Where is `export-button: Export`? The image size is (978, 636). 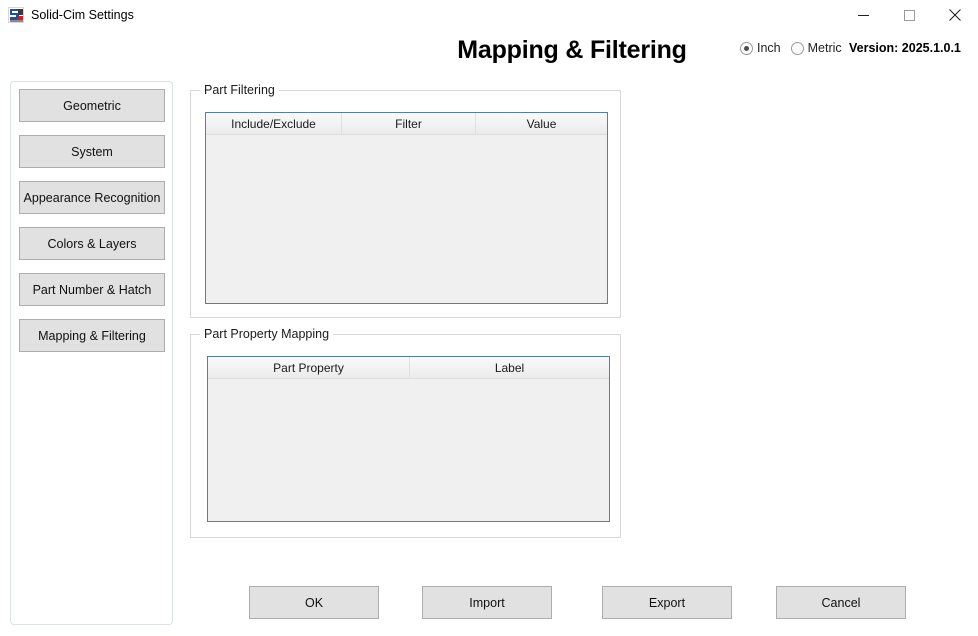
export-button: Export is located at coordinates (667, 602).